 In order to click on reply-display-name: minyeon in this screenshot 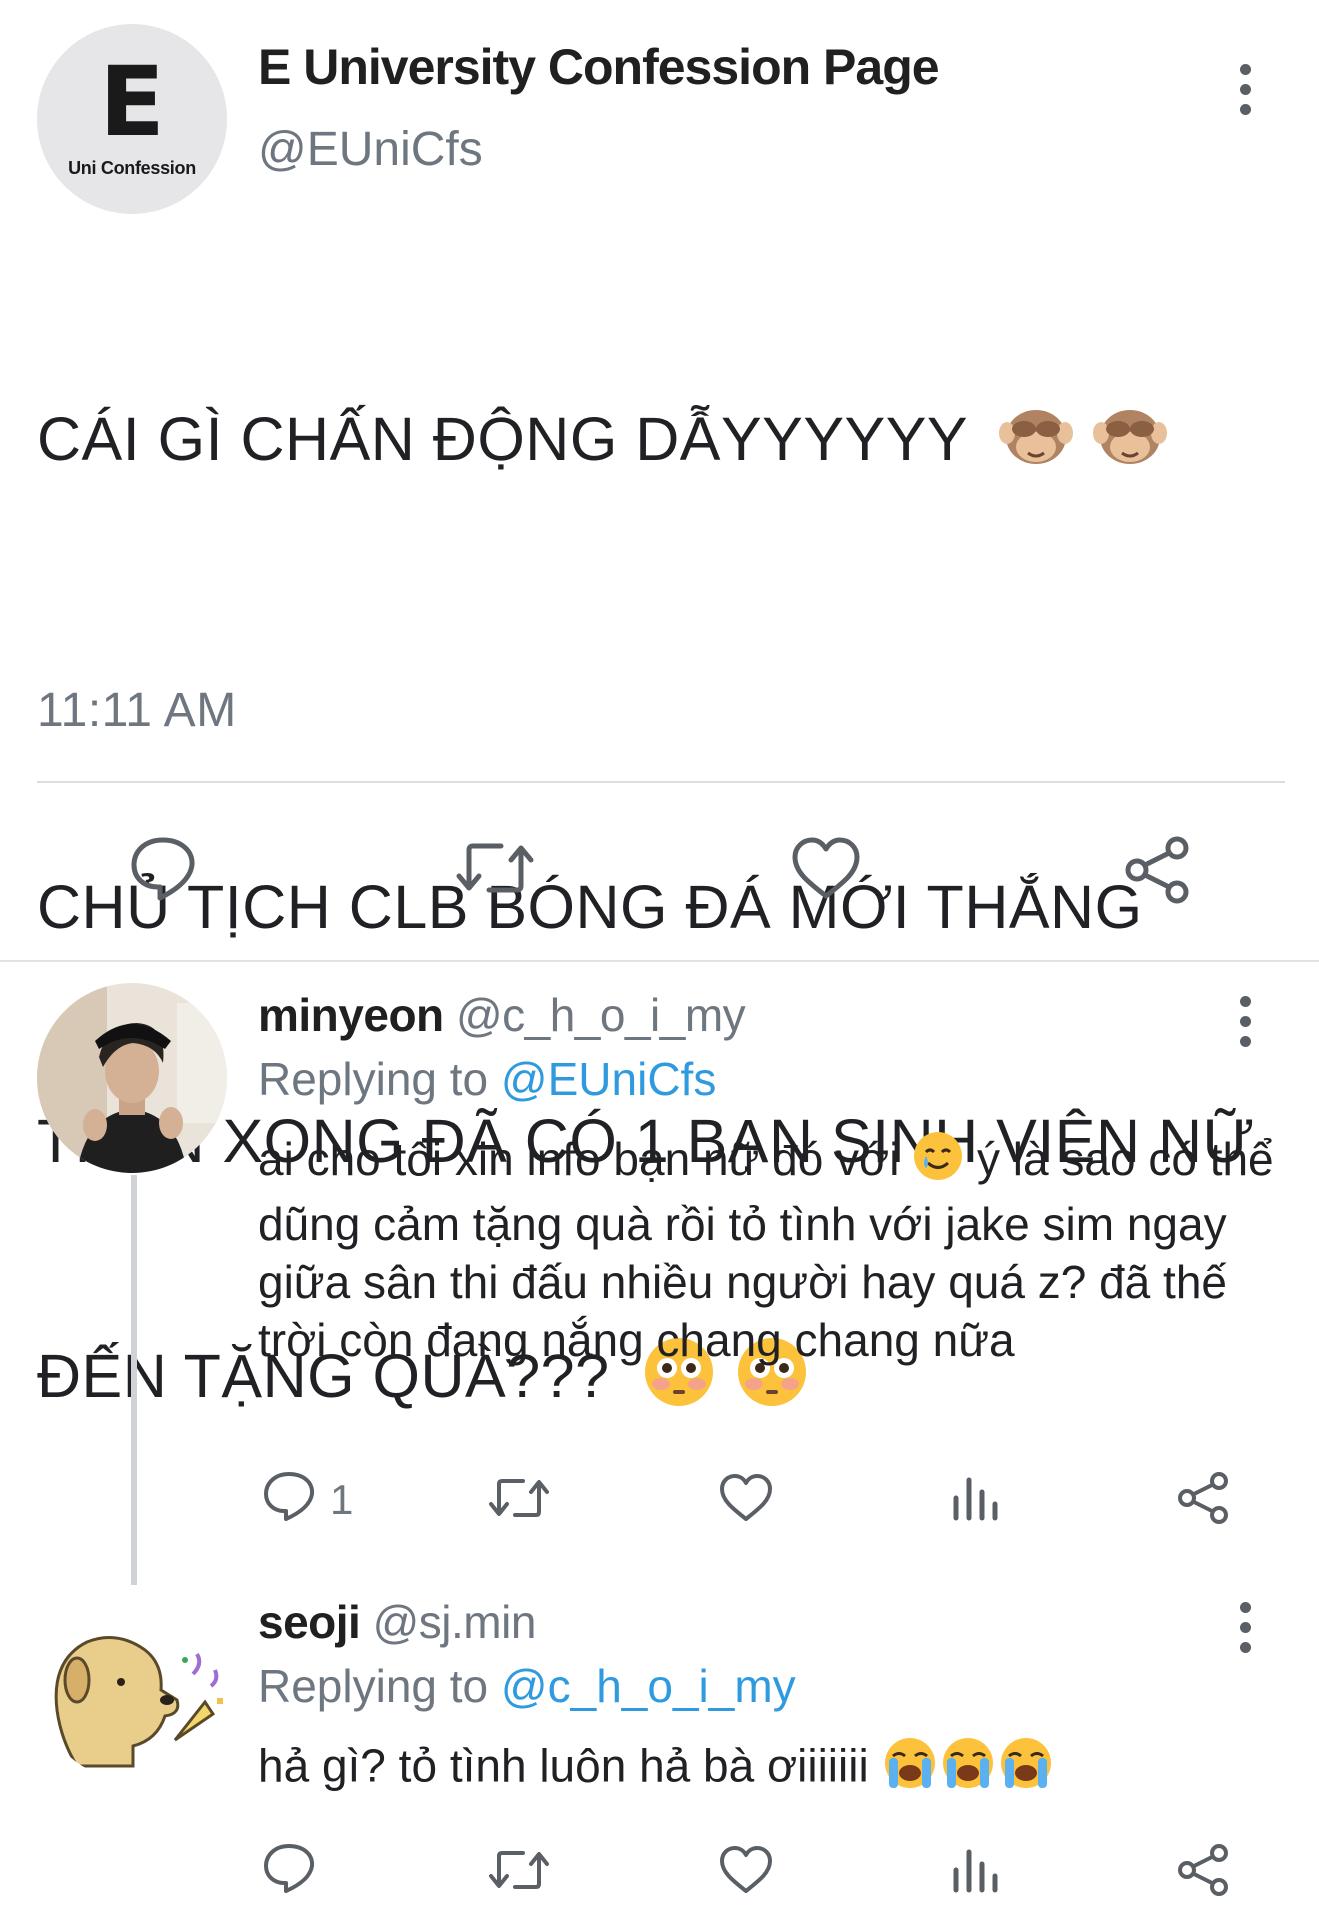, I will do `click(351, 1015)`.